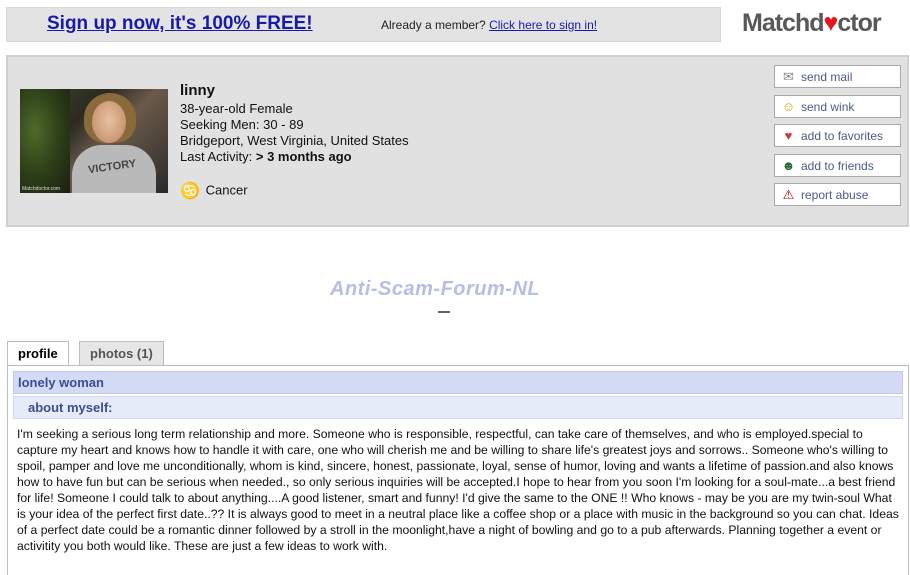 The image size is (910, 575). Describe the element at coordinates (828, 106) in the screenshot. I see `send-wink-label: send wink` at that location.